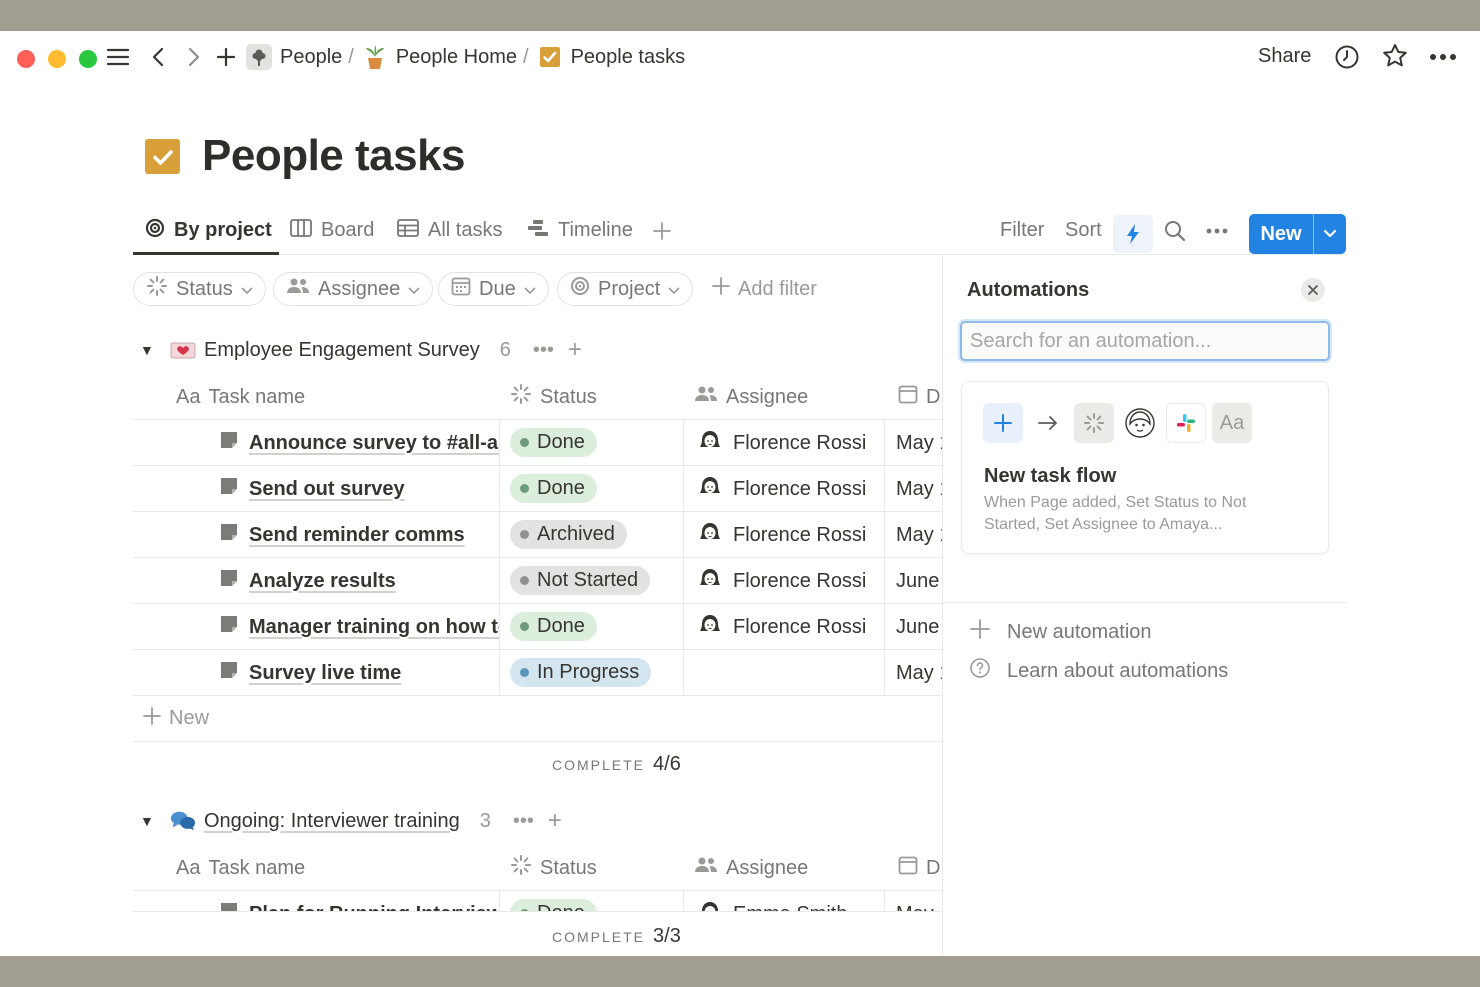 This screenshot has width=1480, height=987. I want to click on view-more-icon, so click(1217, 230).